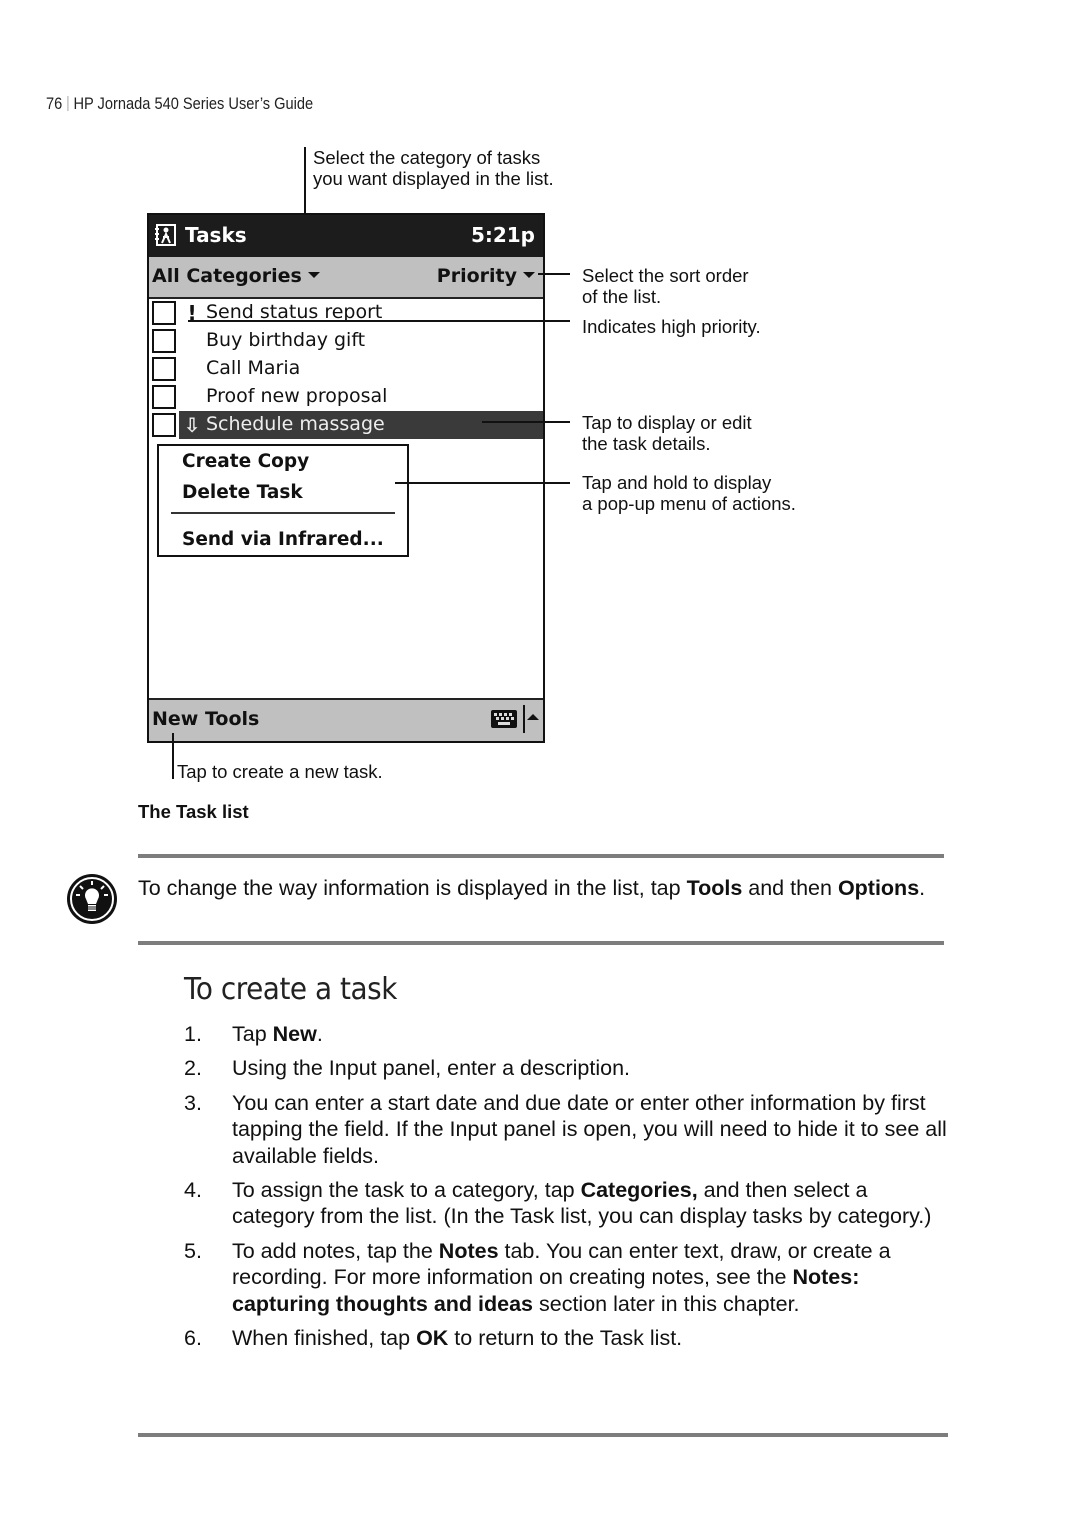 Image resolution: width=1080 pixels, height=1529 pixels. Describe the element at coordinates (646, 443) in the screenshot. I see `callout-text: the task details.` at that location.